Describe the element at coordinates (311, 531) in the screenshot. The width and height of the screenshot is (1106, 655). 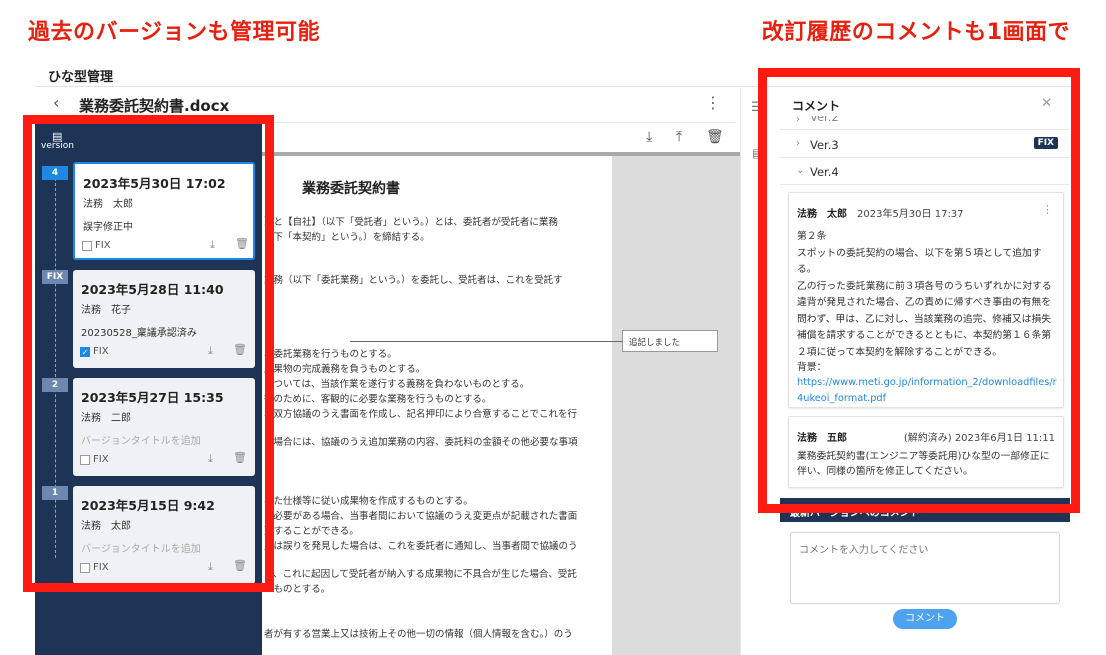
I see `document-line: 更することができる。` at that location.